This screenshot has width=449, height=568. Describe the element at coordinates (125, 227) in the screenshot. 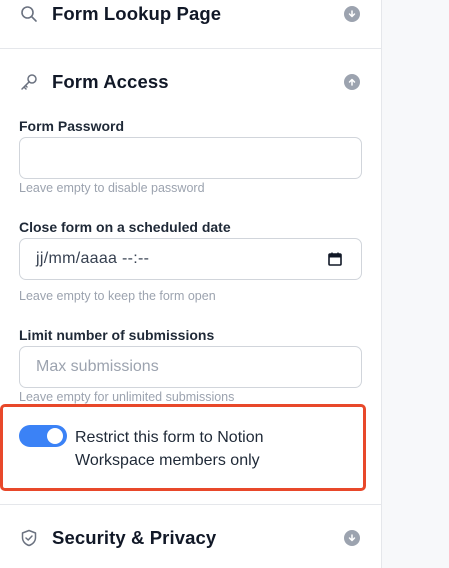

I see `close-date-label: Close form on a scheduled date` at that location.